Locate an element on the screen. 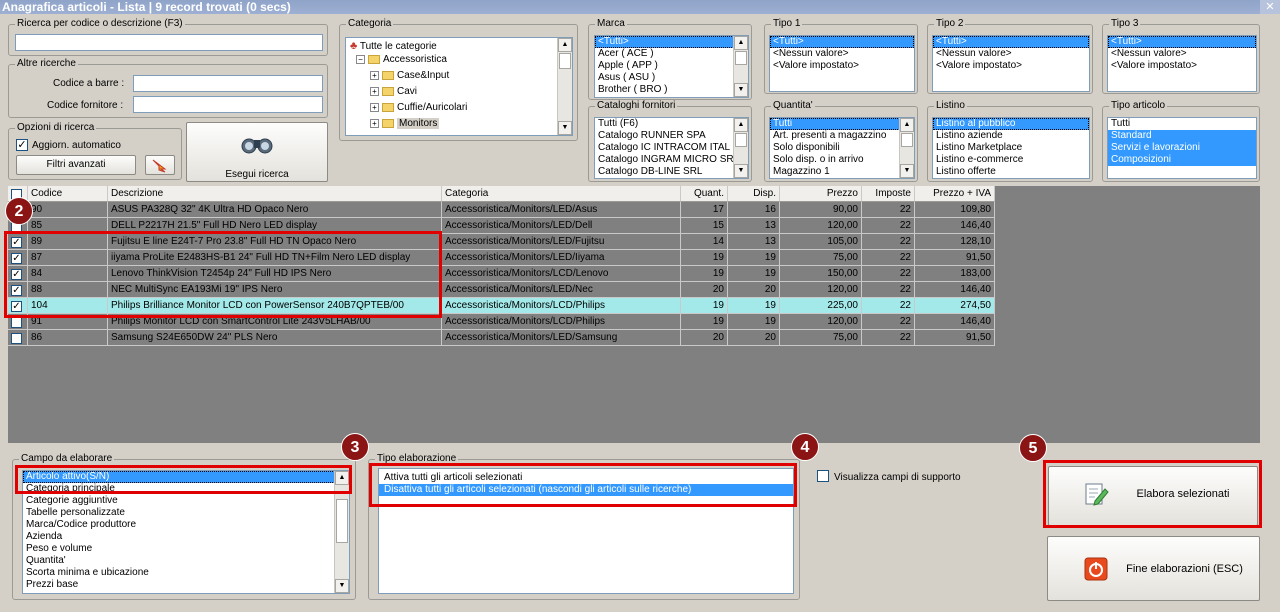 Image resolution: width=1280 pixels, height=612 pixels. brand-item: Asus ( ASU ) is located at coordinates (671, 78).